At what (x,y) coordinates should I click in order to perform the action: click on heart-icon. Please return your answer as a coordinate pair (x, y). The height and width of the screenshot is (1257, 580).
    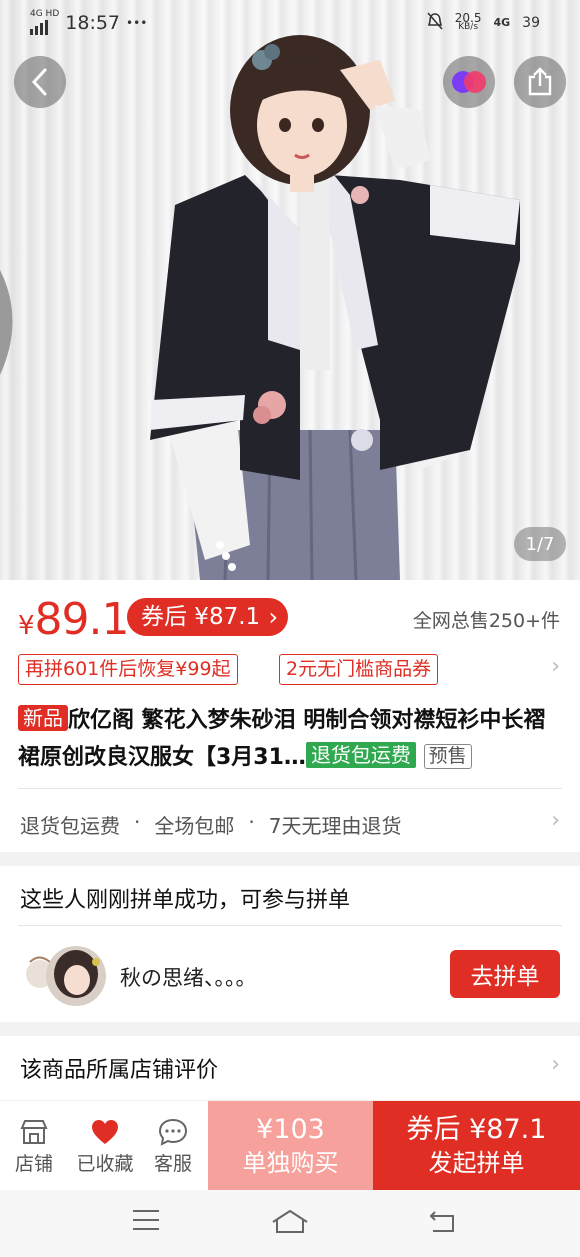
    Looking at the image, I should click on (105, 1132).